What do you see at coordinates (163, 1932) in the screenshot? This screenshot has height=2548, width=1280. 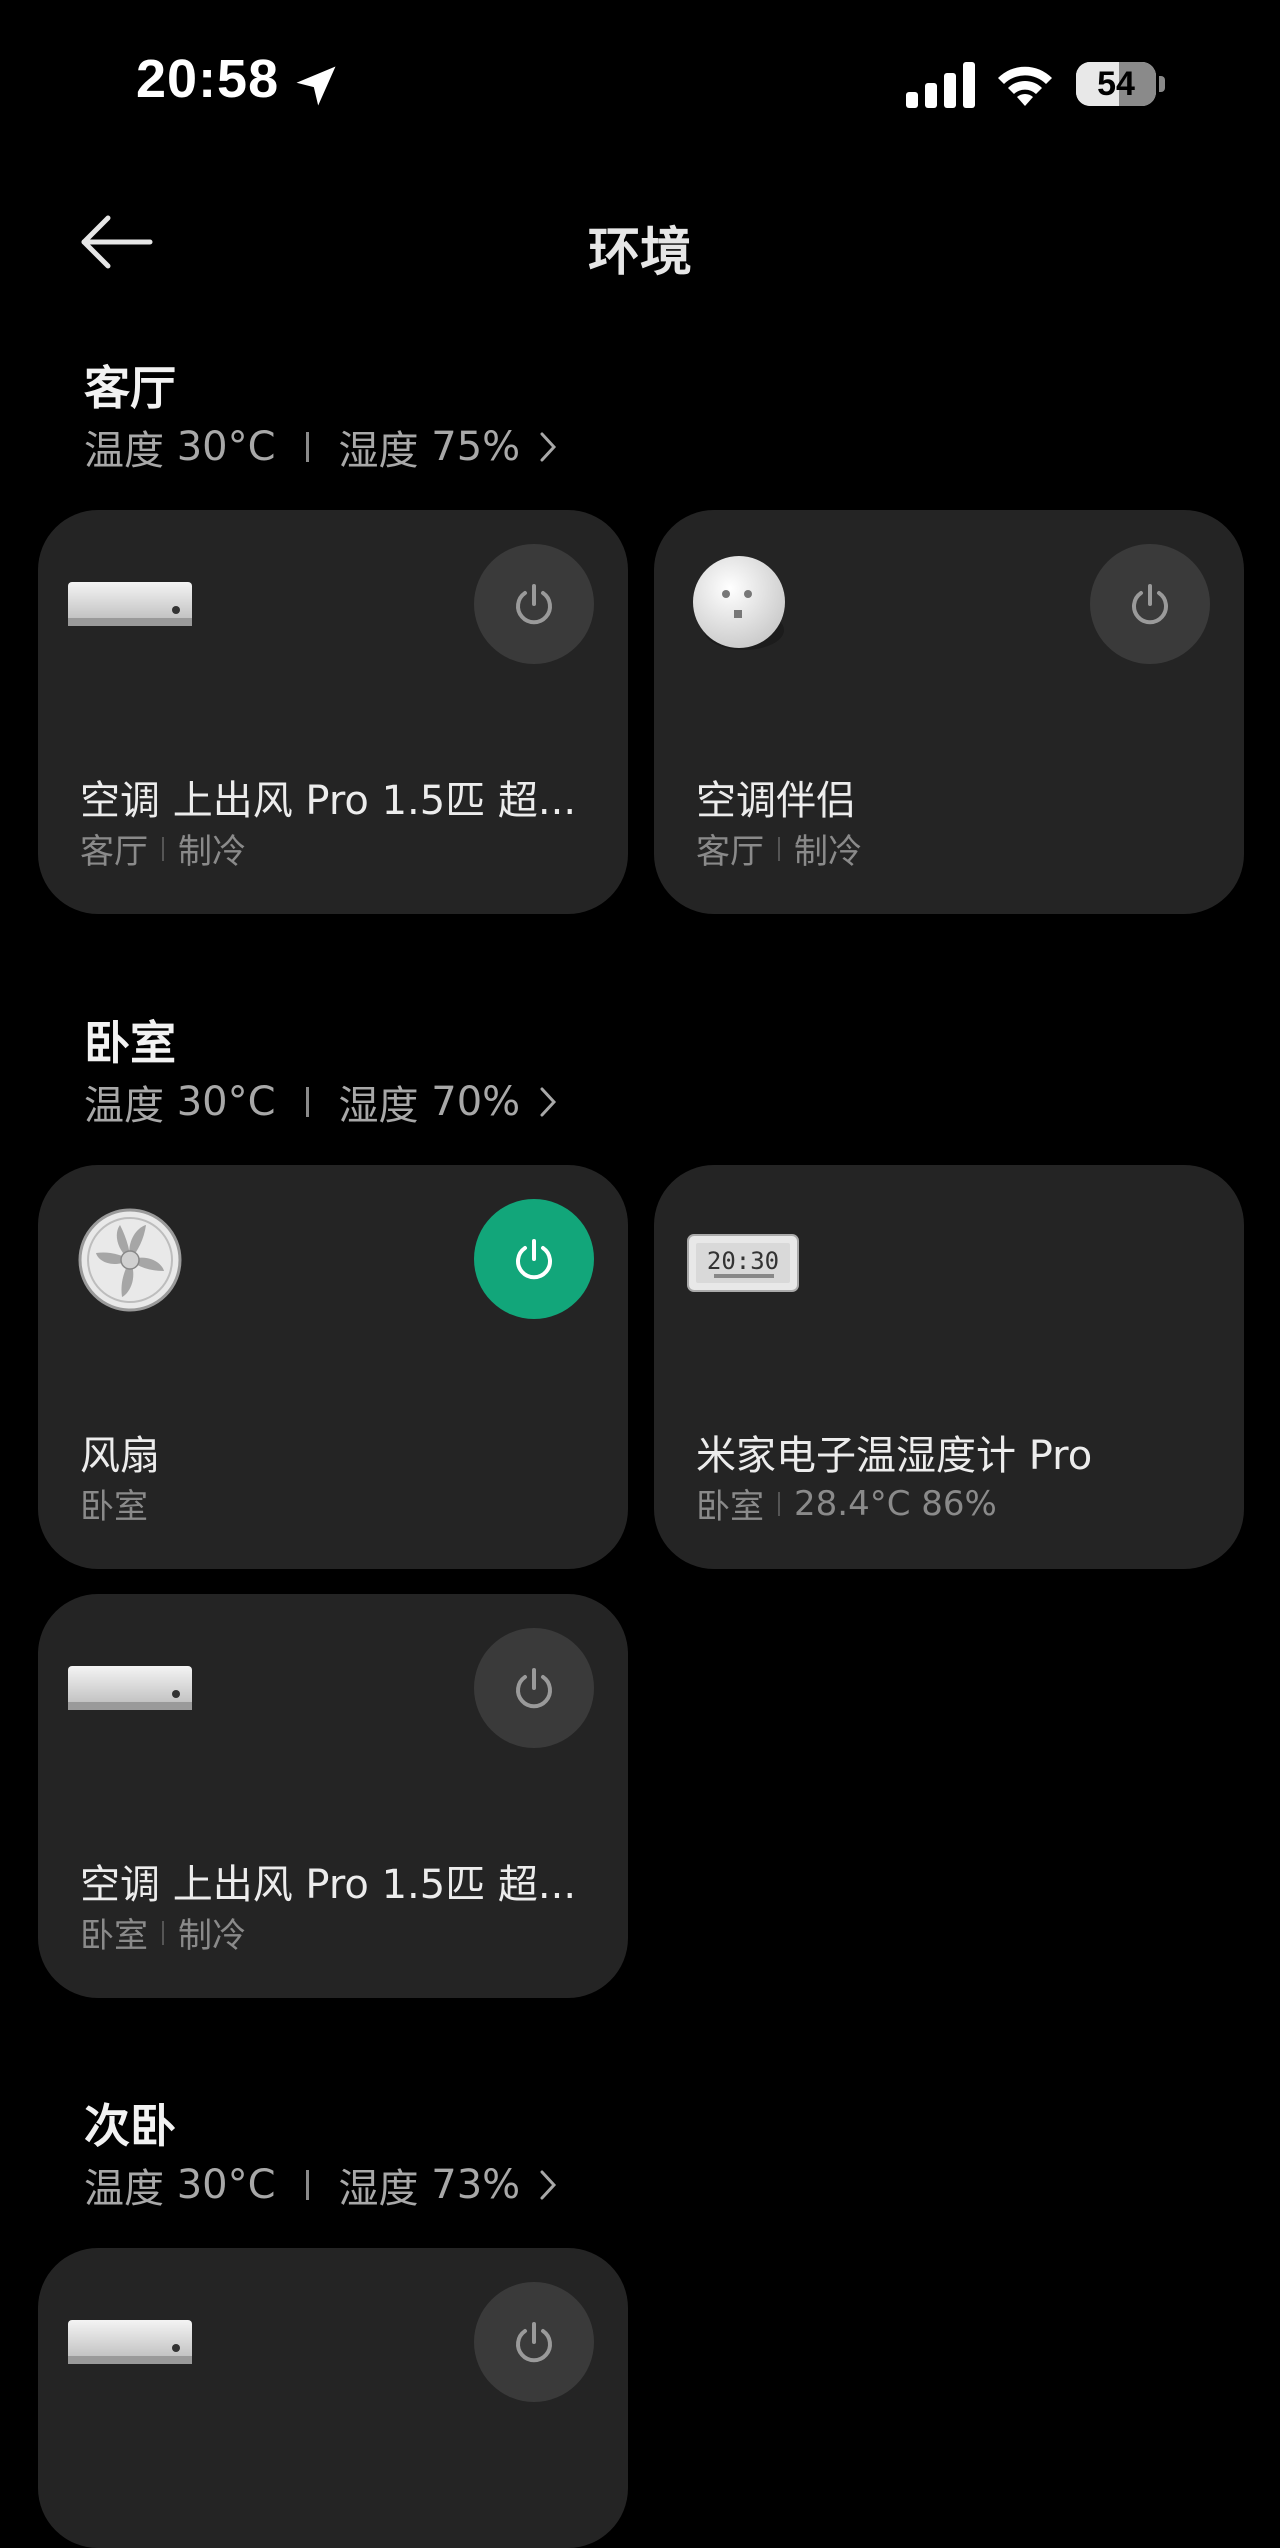 I see `device-subtitle: 卧室 制冷` at bounding box center [163, 1932].